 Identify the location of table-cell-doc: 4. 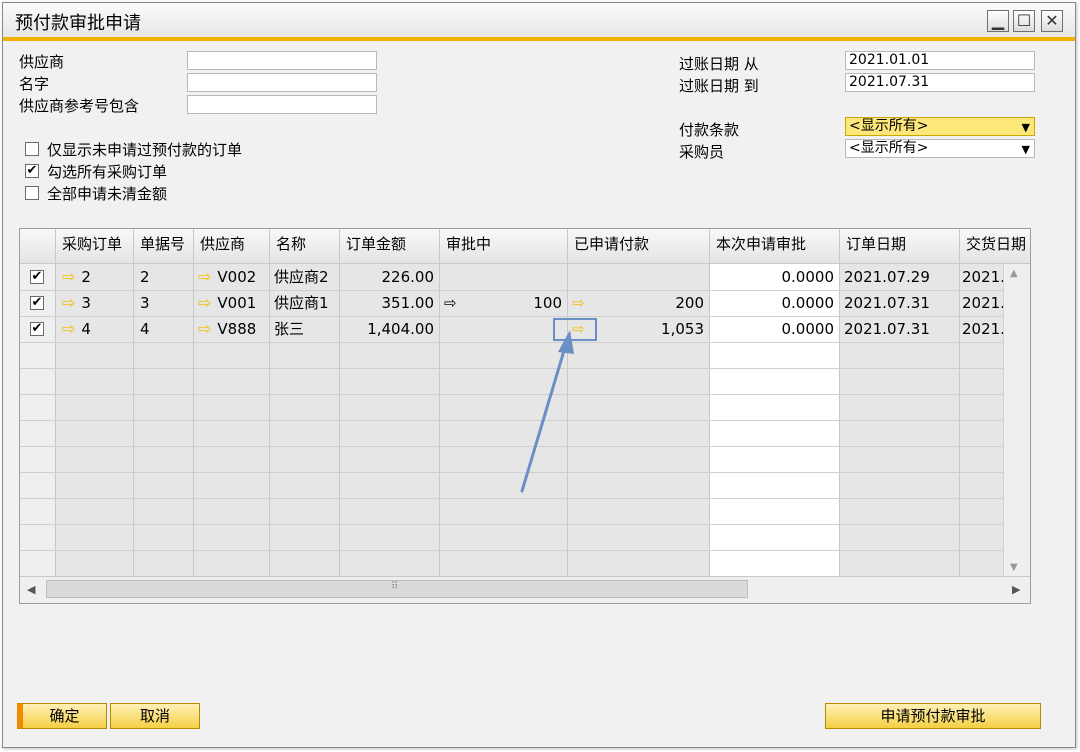
(145, 329).